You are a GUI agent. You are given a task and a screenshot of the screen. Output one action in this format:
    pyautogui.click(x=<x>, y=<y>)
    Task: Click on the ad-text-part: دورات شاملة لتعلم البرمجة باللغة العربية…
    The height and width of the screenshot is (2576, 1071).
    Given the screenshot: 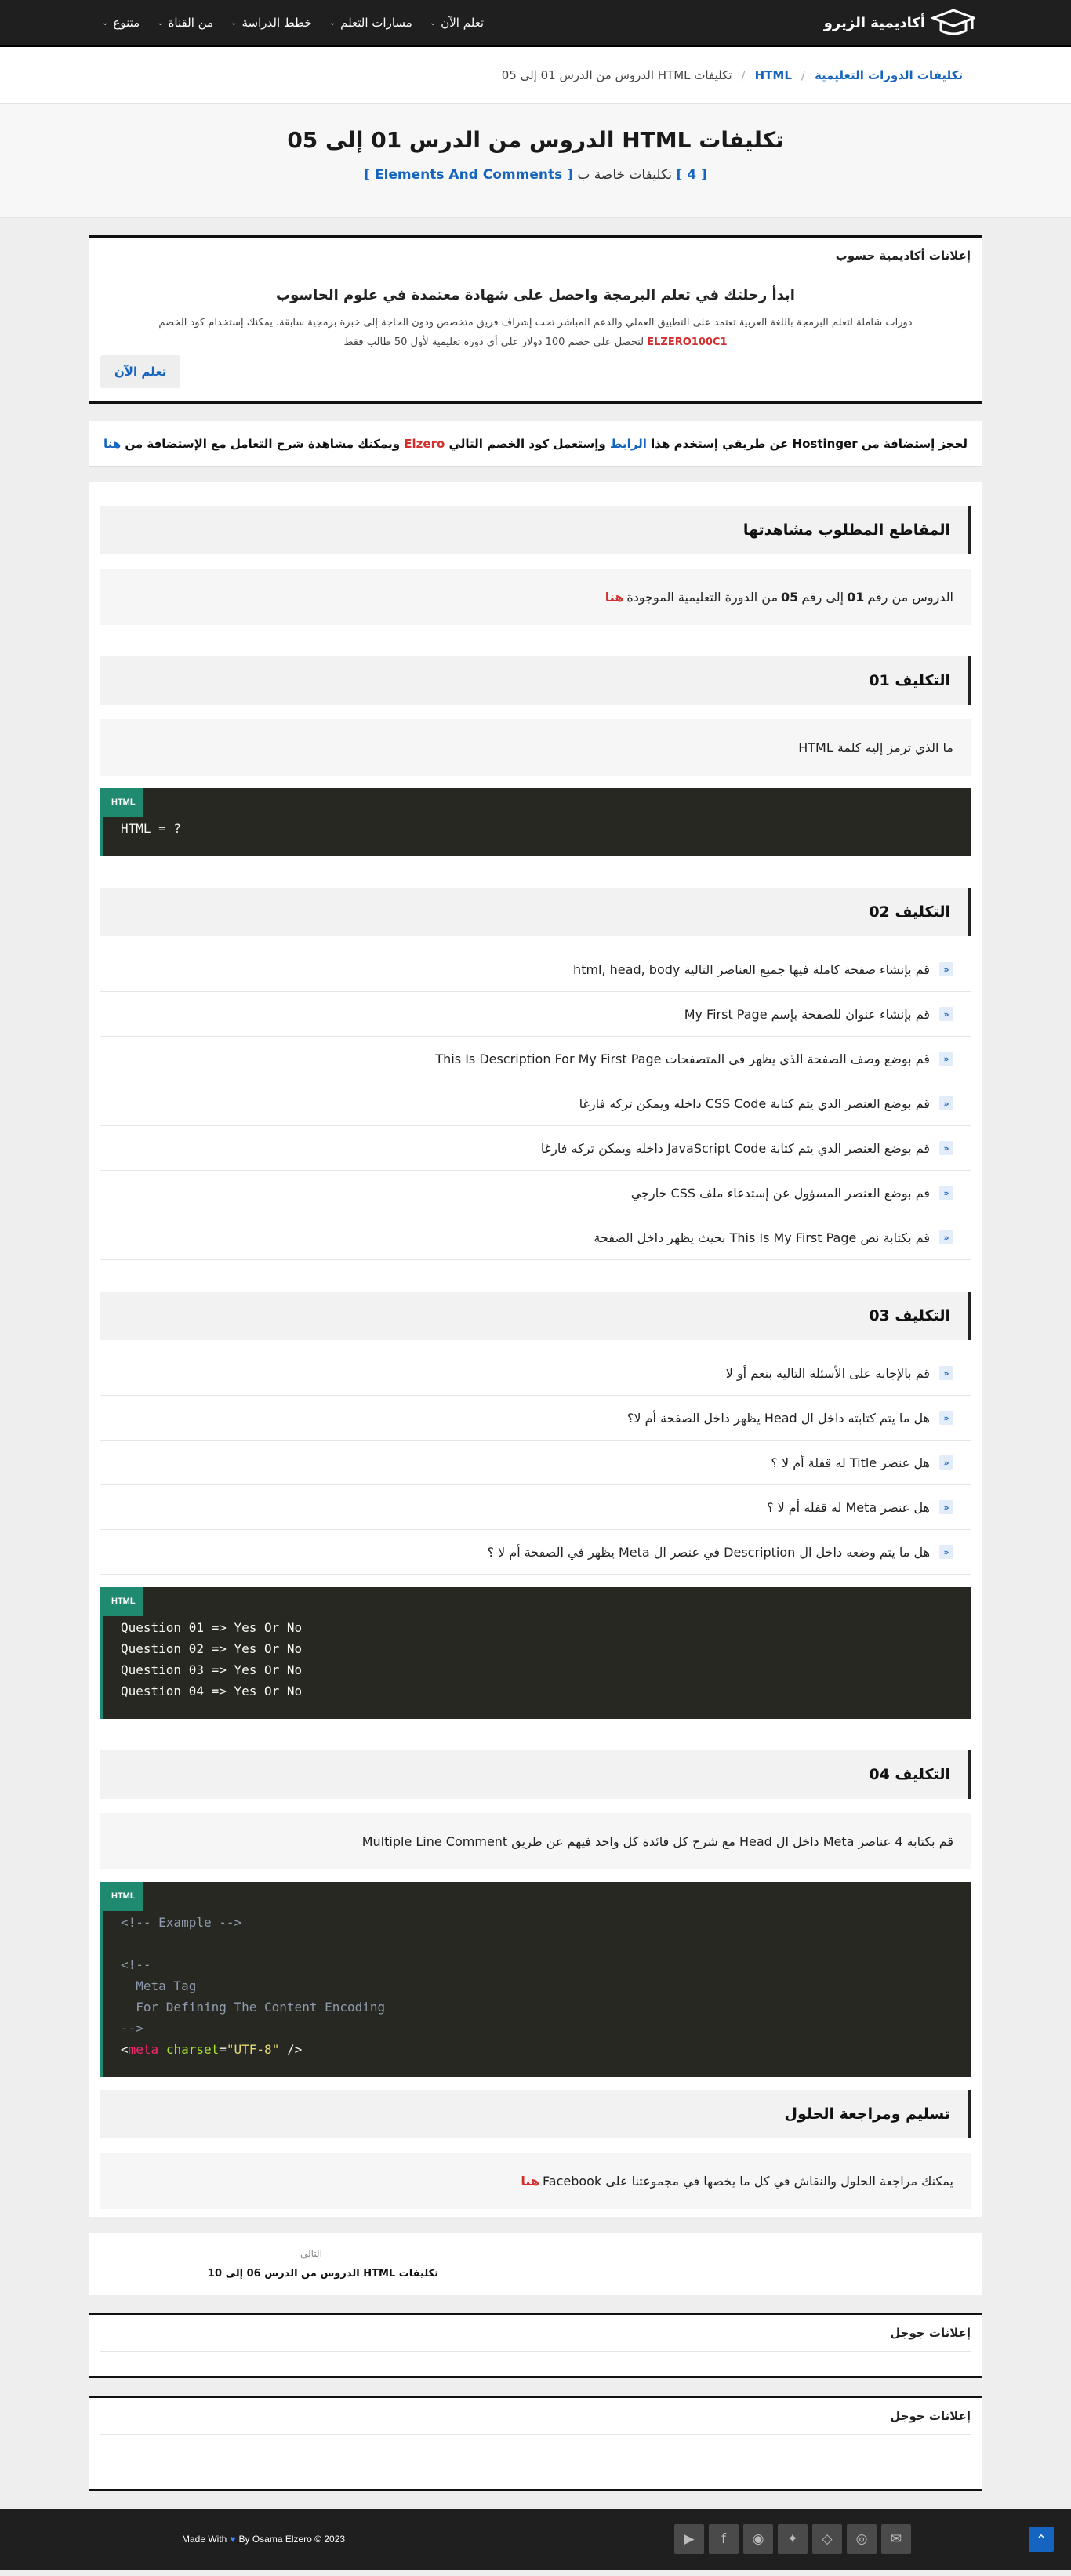 What is the action you would take?
    pyautogui.click(x=535, y=323)
    